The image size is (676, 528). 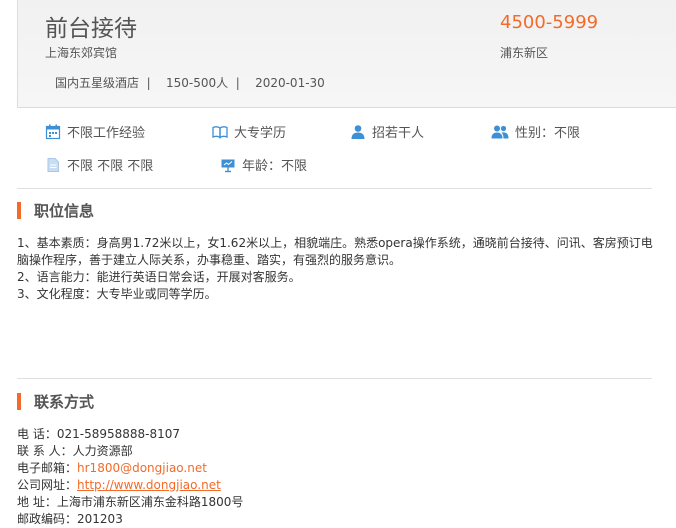 What do you see at coordinates (149, 485) in the screenshot?
I see `website-link: http://www.dongjiao.net` at bounding box center [149, 485].